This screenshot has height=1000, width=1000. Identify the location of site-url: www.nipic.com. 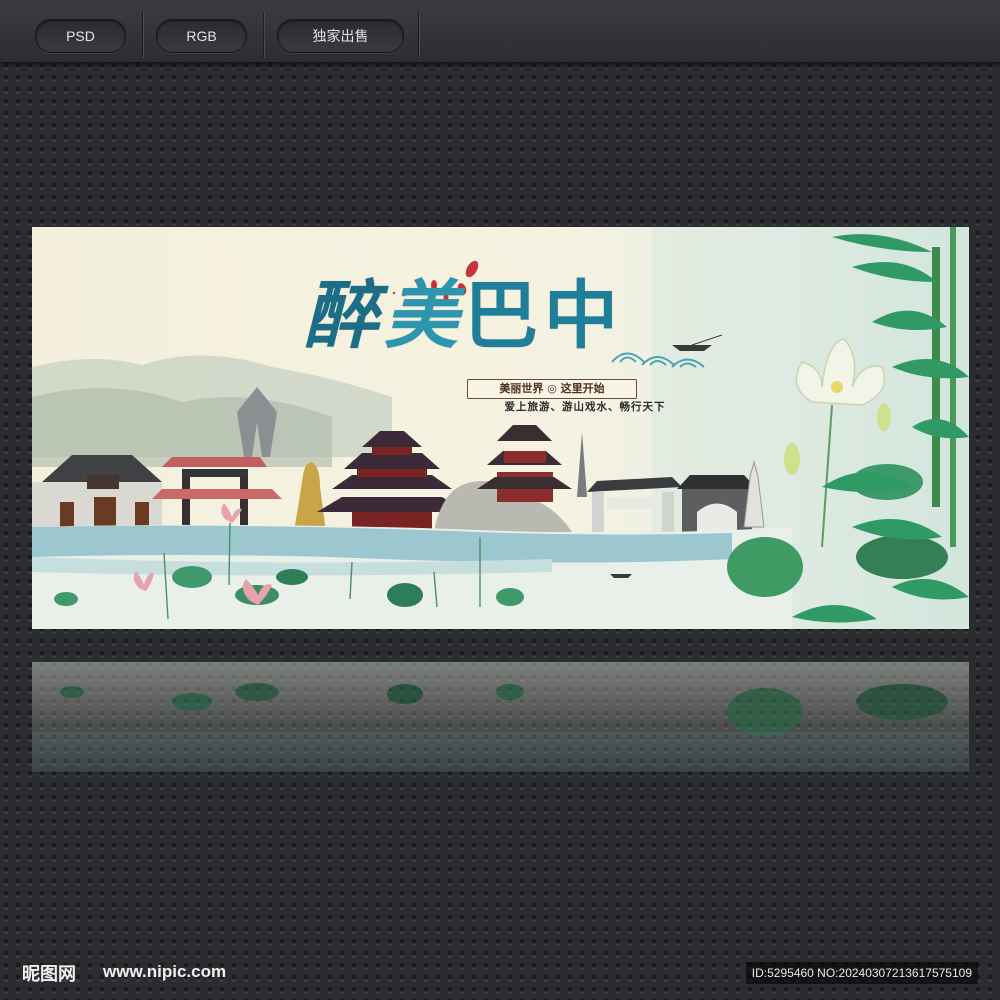
(164, 972).